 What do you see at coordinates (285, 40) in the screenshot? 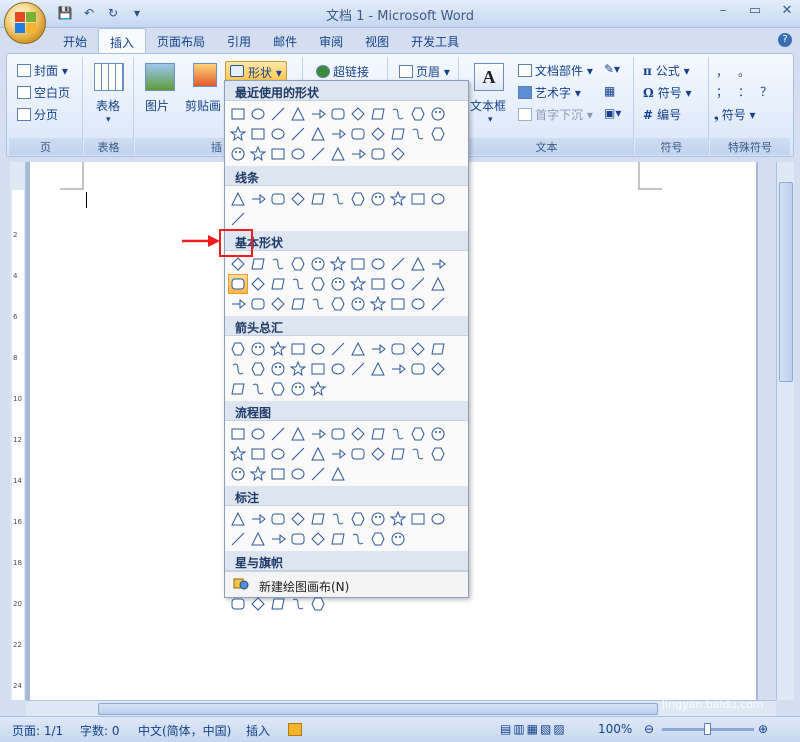
I see `tab-mailings: 邮件` at bounding box center [285, 40].